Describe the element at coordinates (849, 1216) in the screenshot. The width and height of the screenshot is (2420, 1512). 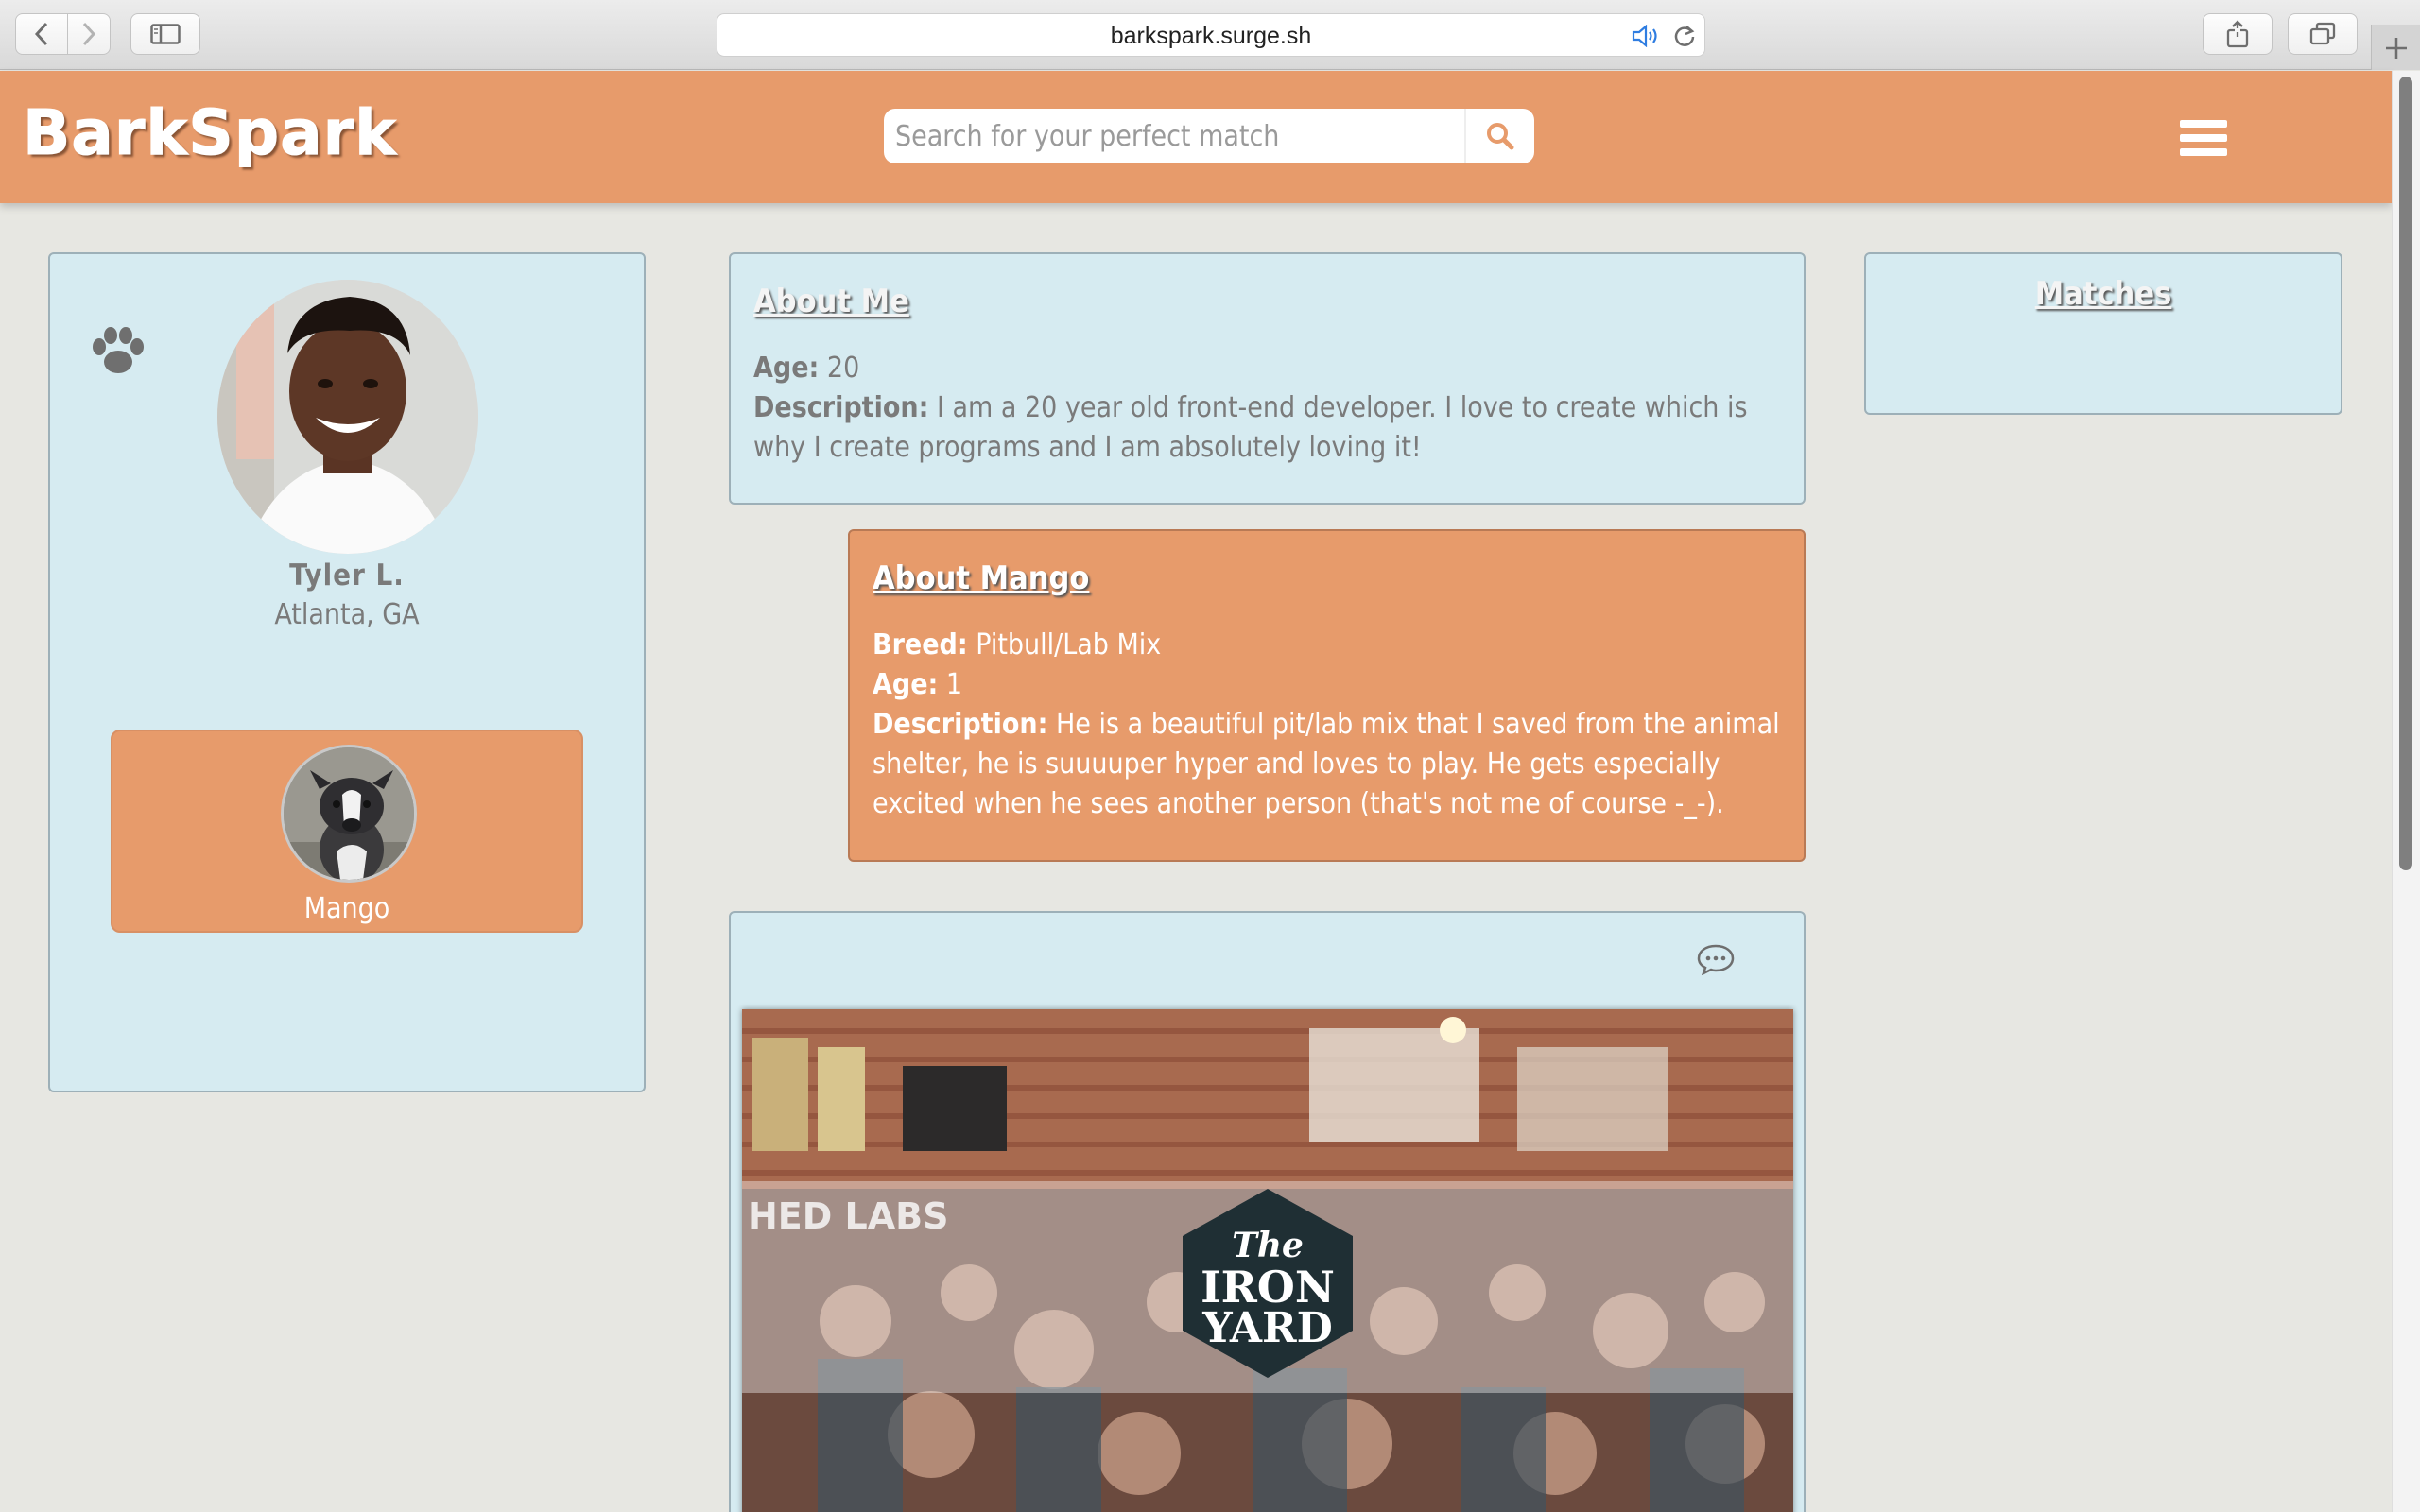
I see `sign-text: HED LABS` at that location.